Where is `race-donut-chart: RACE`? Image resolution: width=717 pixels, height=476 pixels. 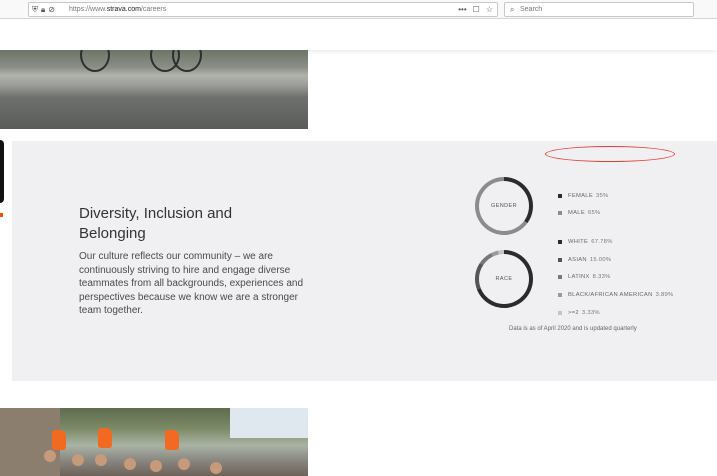
race-donut-chart: RACE is located at coordinates (504, 279).